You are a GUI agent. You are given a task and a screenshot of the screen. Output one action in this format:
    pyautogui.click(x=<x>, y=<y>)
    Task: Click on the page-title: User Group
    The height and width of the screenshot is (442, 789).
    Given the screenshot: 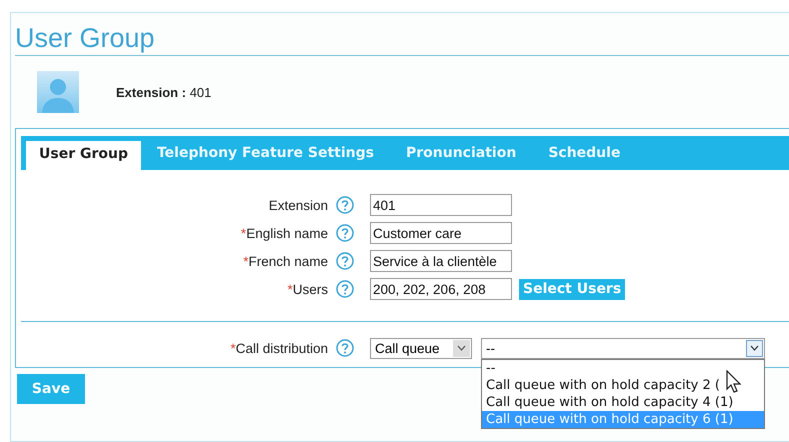 What is the action you would take?
    pyautogui.click(x=402, y=39)
    